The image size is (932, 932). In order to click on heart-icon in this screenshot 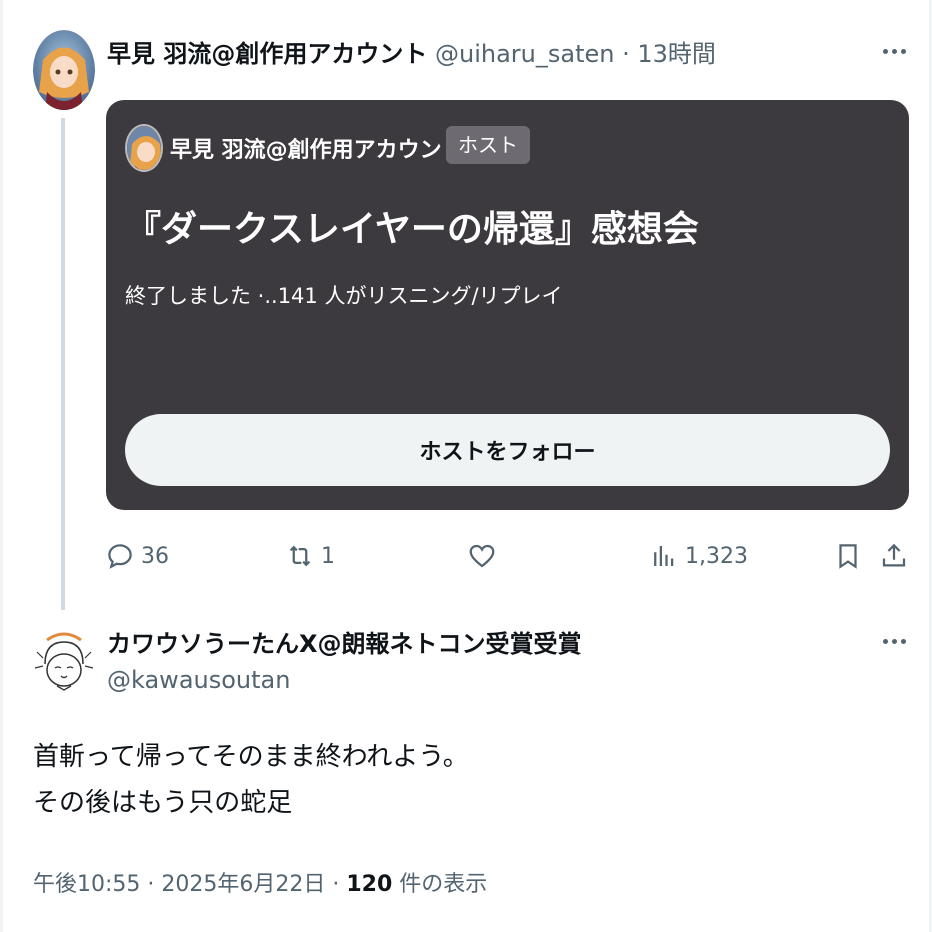, I will do `click(482, 556)`.